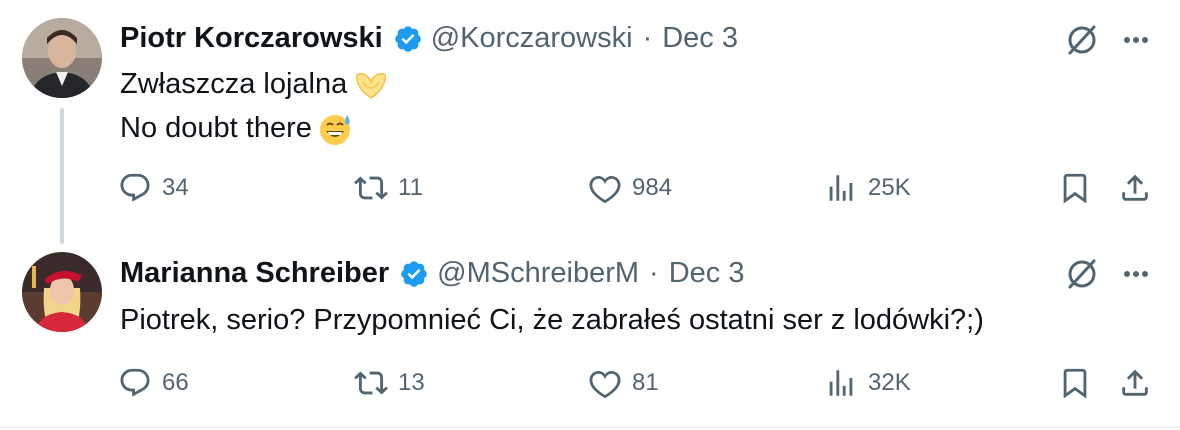 The image size is (1180, 430). I want to click on tweet-actions: 66 13 81 32K, so click(590, 383).